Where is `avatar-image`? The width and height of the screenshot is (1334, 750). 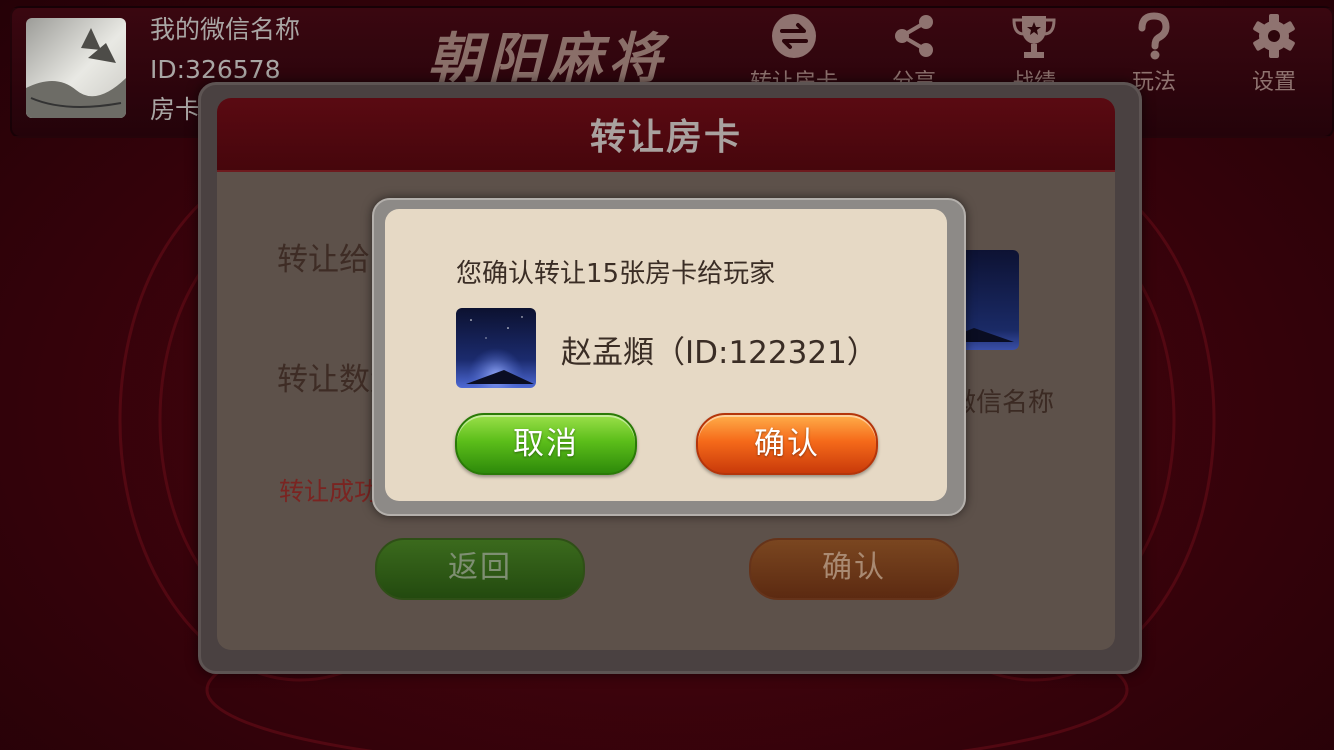 avatar-image is located at coordinates (76, 73).